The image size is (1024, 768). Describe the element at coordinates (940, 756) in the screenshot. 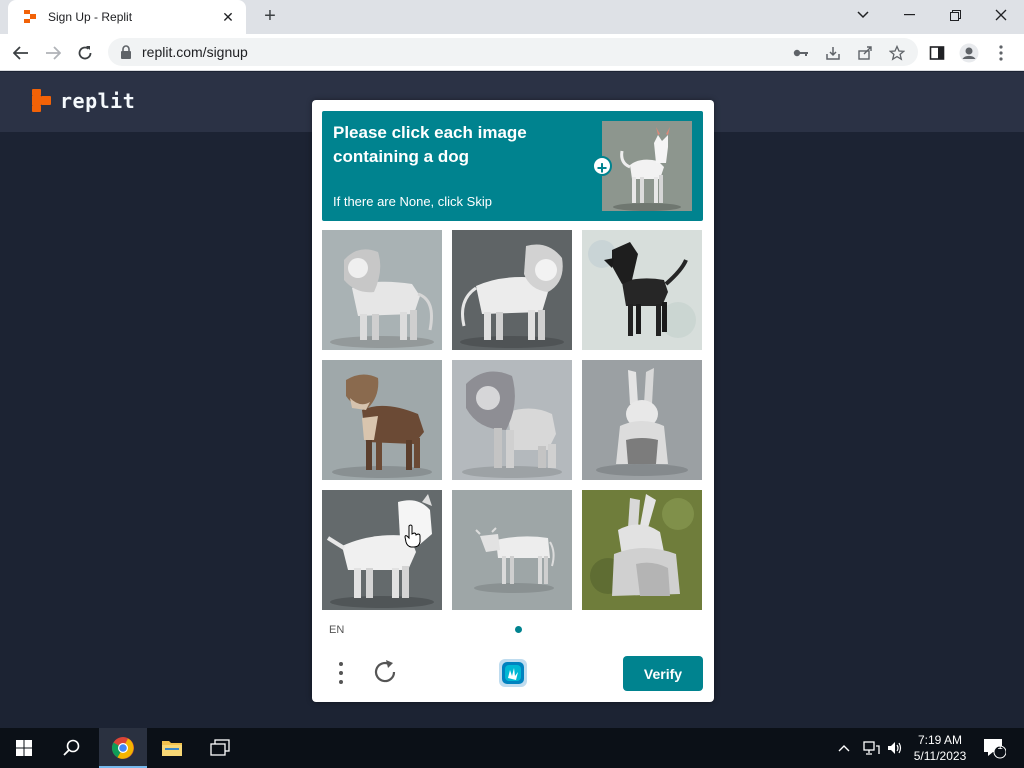

I see `clock-date: 5/11/2023` at that location.